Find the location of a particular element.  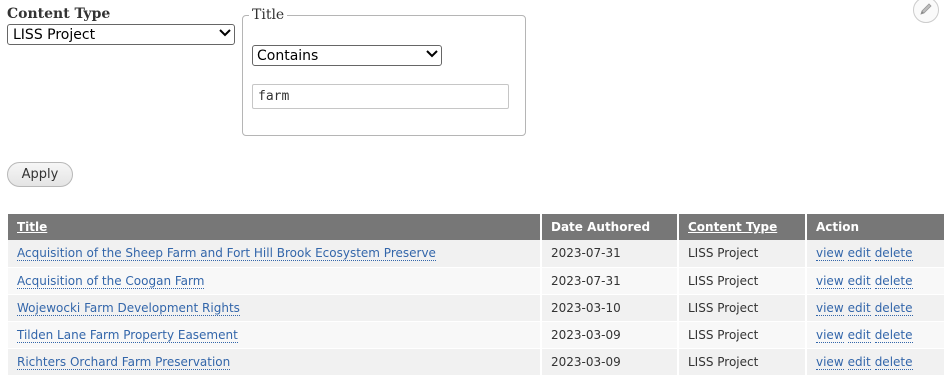

content-type-select: LISS Project is located at coordinates (121, 34).